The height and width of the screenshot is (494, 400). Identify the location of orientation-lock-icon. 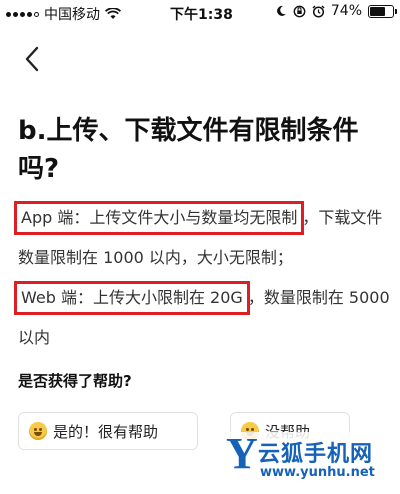
(299, 11).